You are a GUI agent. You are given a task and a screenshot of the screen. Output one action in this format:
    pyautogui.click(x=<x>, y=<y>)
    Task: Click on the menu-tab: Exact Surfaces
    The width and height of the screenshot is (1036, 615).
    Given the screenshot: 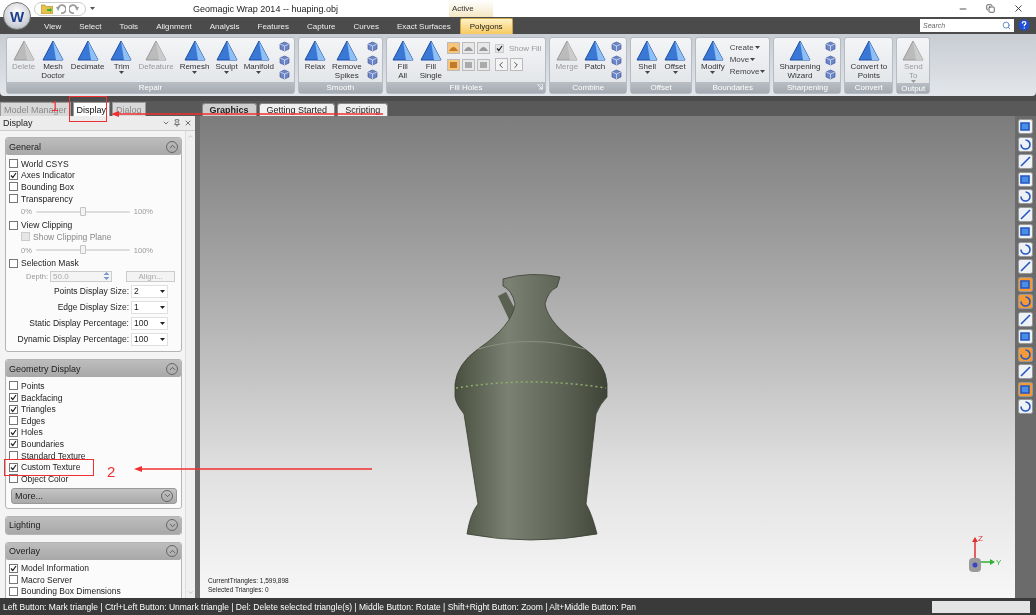 What is the action you would take?
    pyautogui.click(x=423, y=26)
    